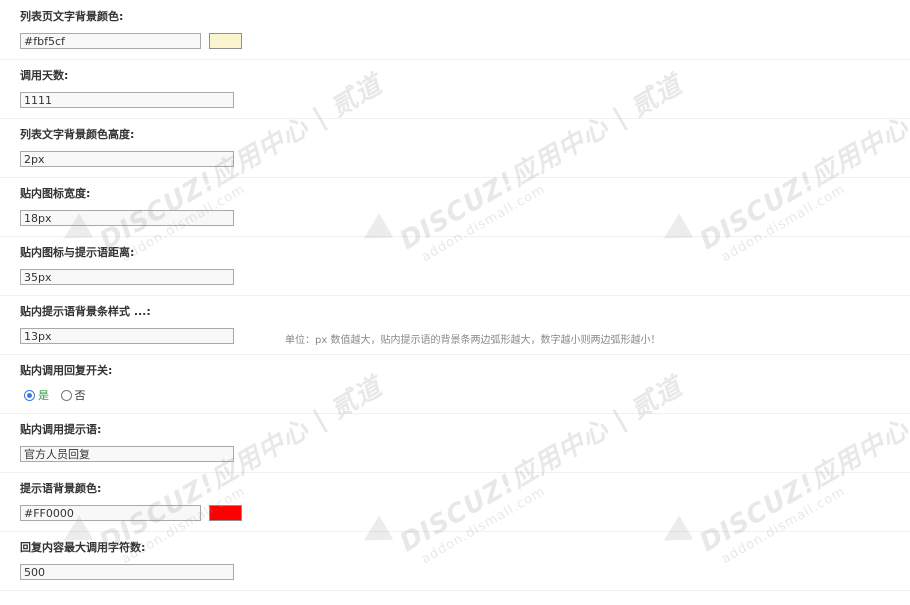 This screenshot has height=605, width=910. Describe the element at coordinates (66, 370) in the screenshot. I see `field-label: 贴内调用回复开关:` at that location.